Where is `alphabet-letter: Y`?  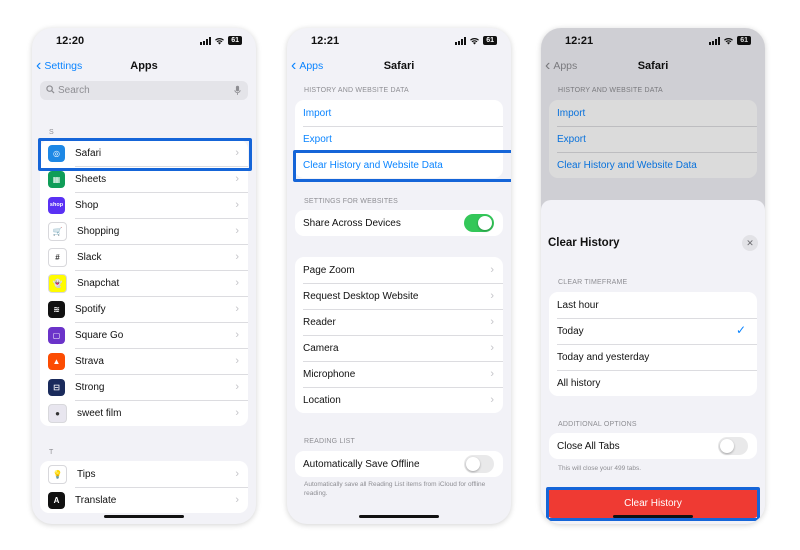 alphabet-letter: Y is located at coordinates (255, 425).